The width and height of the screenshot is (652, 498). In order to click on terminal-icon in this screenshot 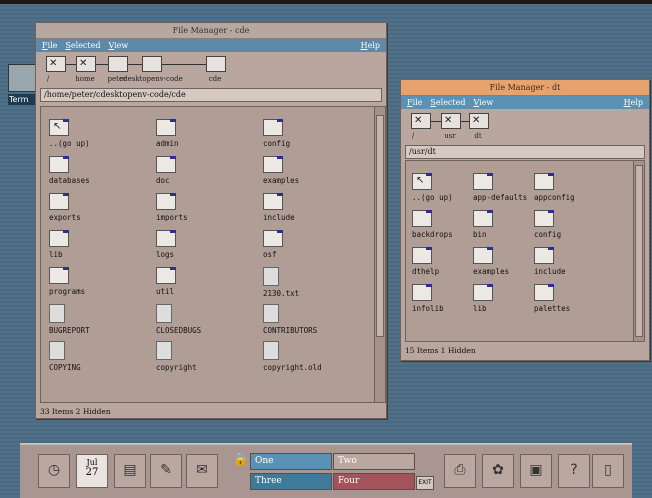, I will do `click(22, 78)`.